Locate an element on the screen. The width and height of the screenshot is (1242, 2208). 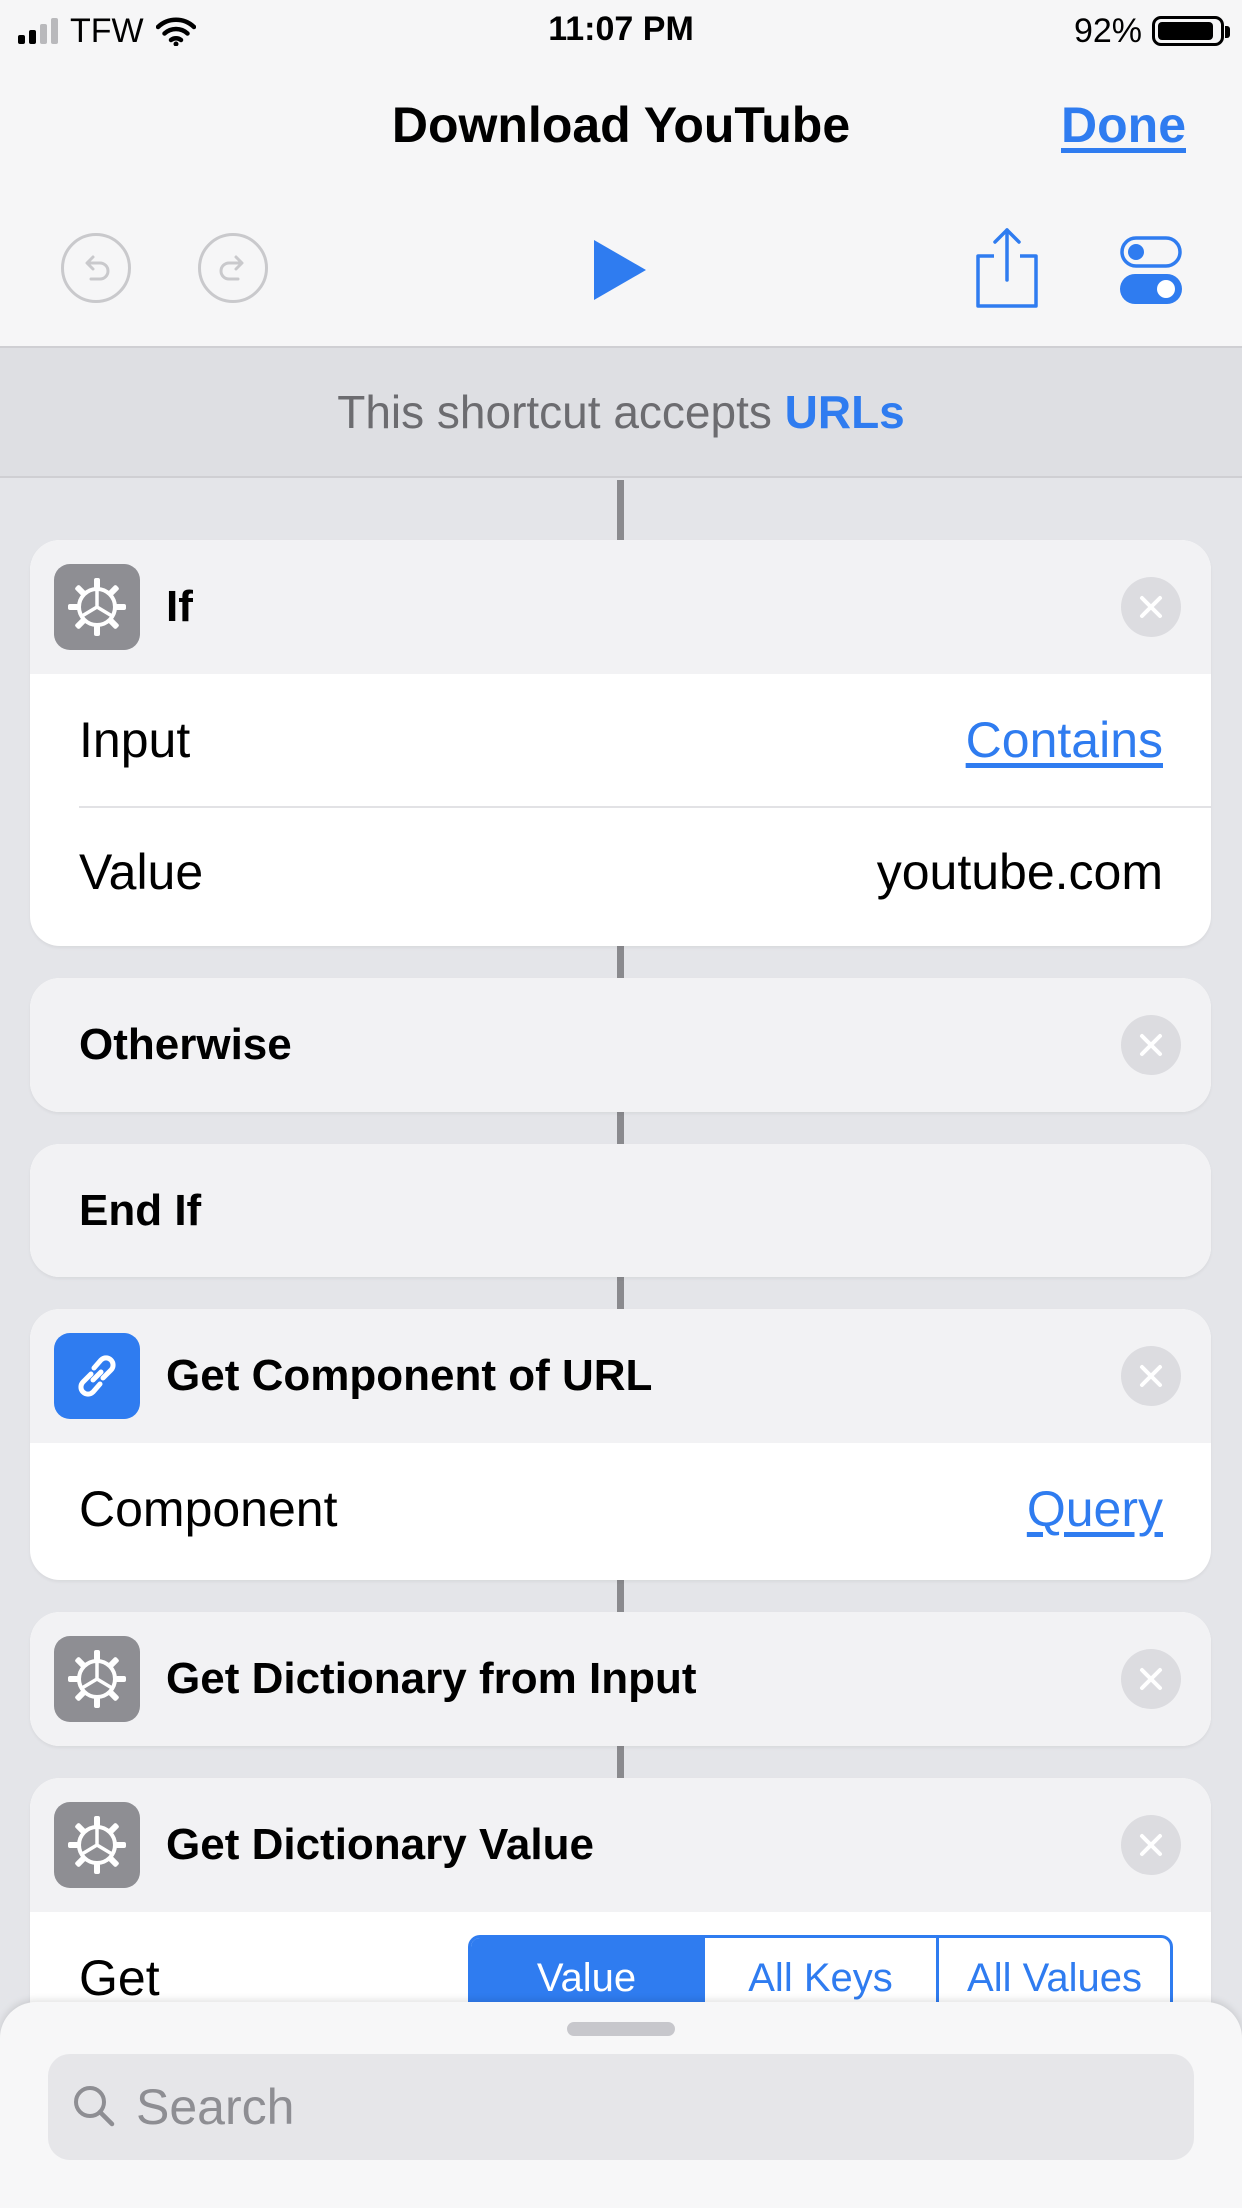
parameter-row: Input Contains is located at coordinates (620, 740).